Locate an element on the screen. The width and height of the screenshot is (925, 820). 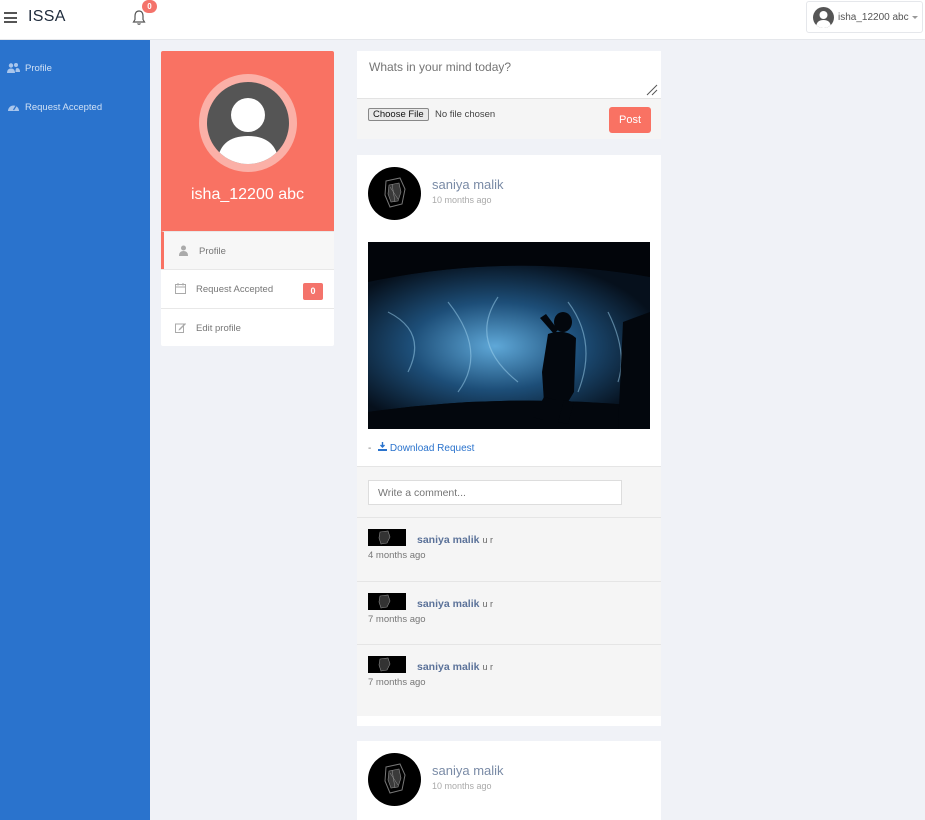
sidebar-item-label: Request Accepted is located at coordinates (64, 107).